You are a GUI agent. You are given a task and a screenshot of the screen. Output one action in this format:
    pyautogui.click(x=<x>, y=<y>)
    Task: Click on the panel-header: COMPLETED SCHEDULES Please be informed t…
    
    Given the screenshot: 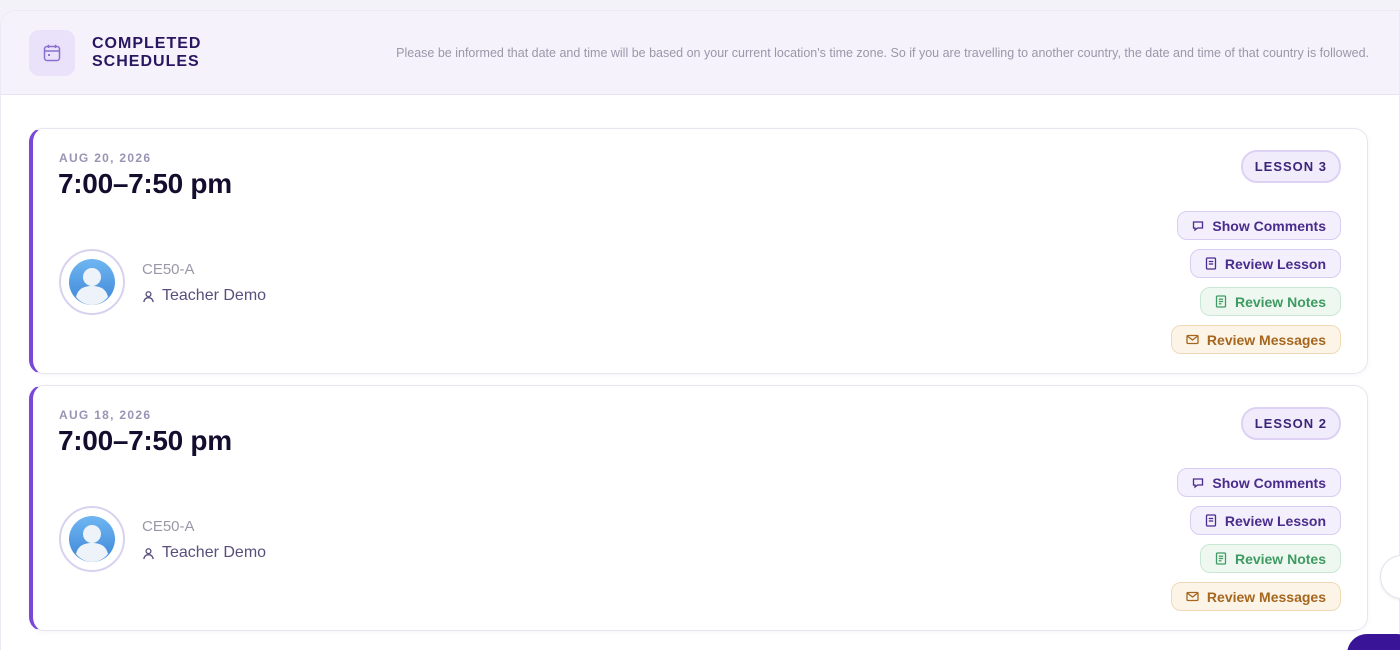 What is the action you would take?
    pyautogui.click(x=700, y=53)
    